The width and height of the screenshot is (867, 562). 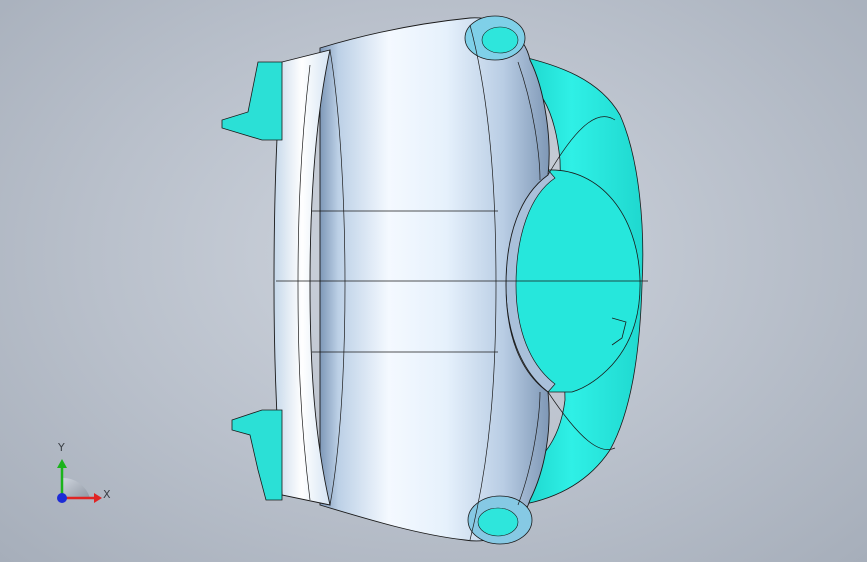 What do you see at coordinates (500, 40) in the screenshot?
I see `top-boss-inner` at bounding box center [500, 40].